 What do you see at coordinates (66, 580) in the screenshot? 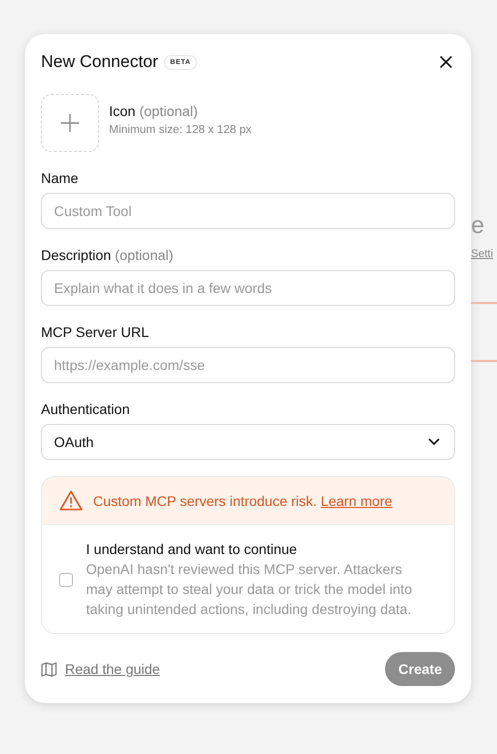
I see `consent-checkbox` at bounding box center [66, 580].